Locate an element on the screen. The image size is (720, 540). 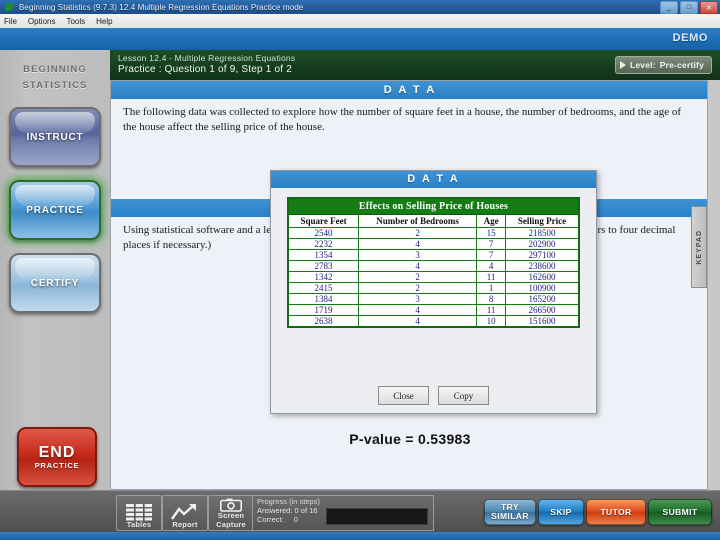
cell-selling-price: 162600 is located at coordinates (542, 277).